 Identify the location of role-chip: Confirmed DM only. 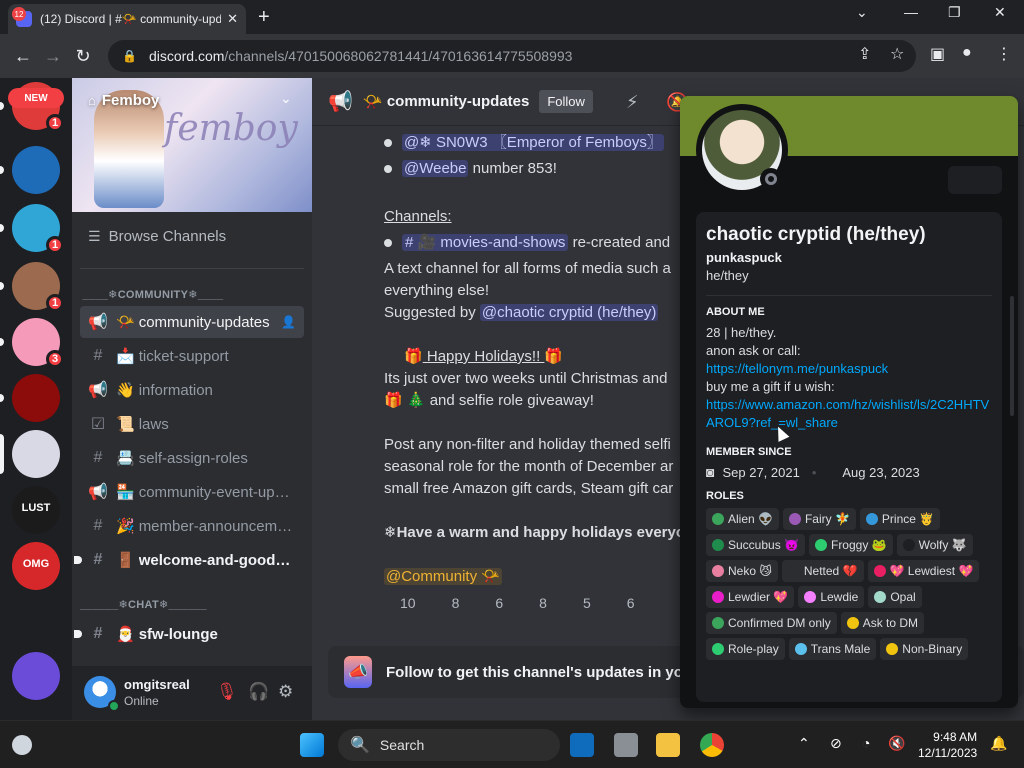
(771, 623).